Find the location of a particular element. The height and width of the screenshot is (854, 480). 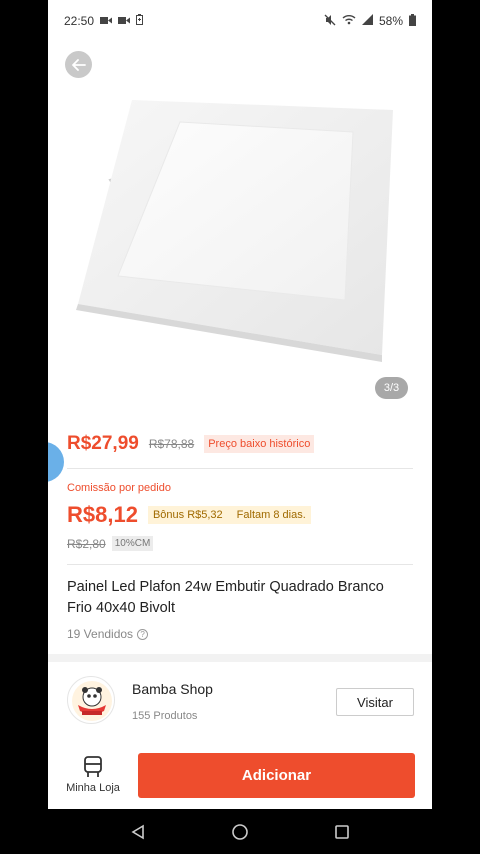

nav-recents-button is located at coordinates (342, 832).